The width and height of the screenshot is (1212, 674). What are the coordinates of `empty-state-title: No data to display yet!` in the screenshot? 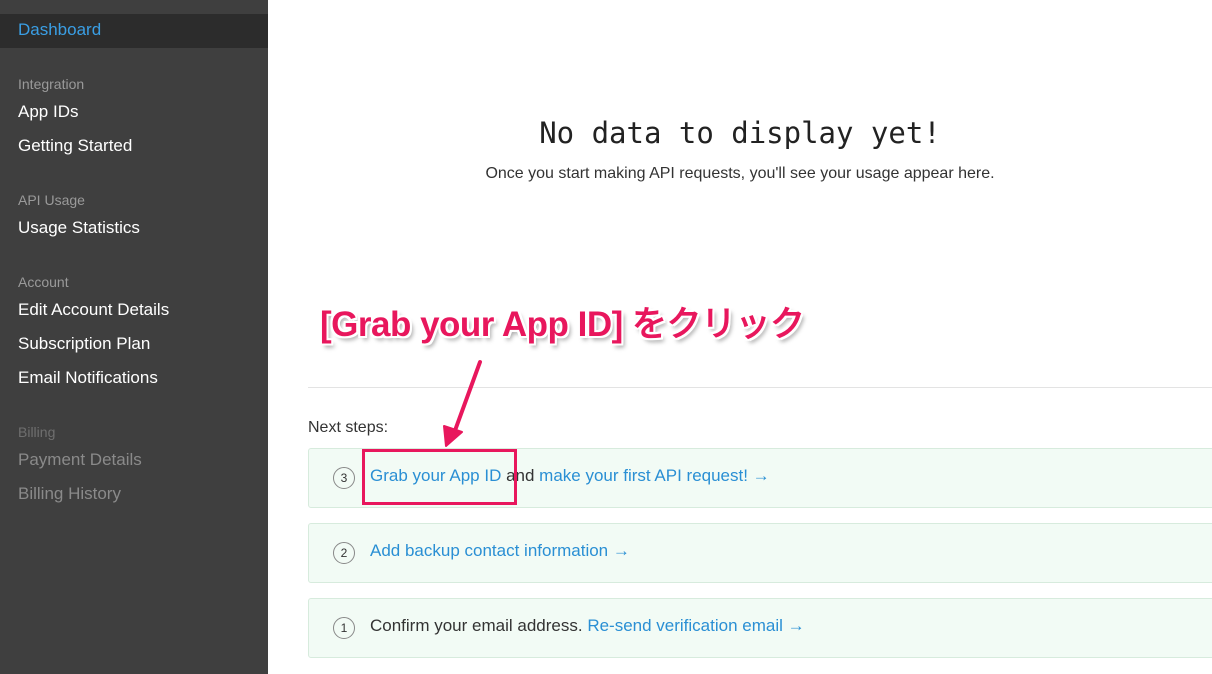 It's located at (740, 133).